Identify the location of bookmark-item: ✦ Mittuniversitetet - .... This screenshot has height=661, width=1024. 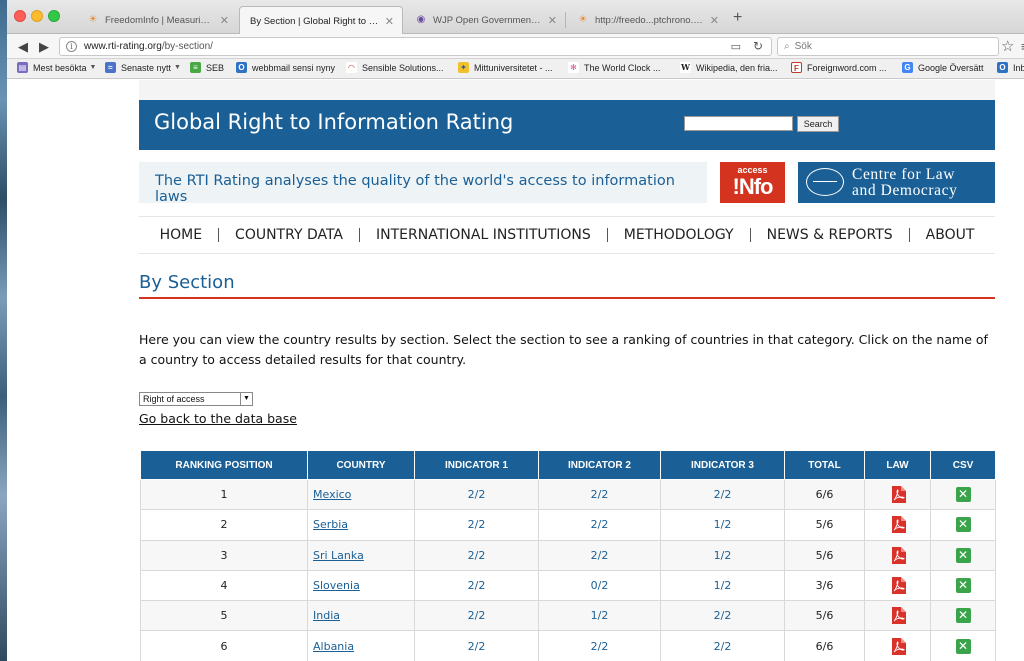
(505, 67).